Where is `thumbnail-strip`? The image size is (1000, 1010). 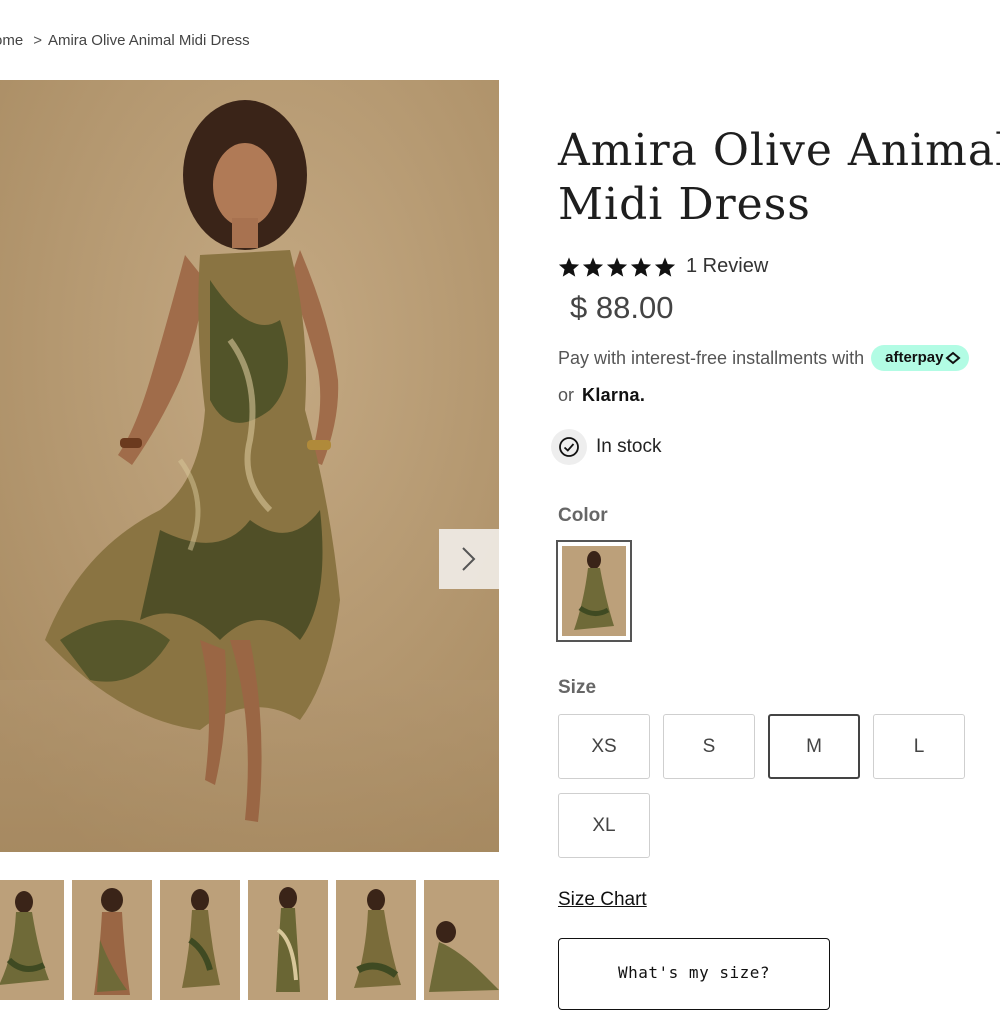
thumbnail-strip is located at coordinates (249, 940).